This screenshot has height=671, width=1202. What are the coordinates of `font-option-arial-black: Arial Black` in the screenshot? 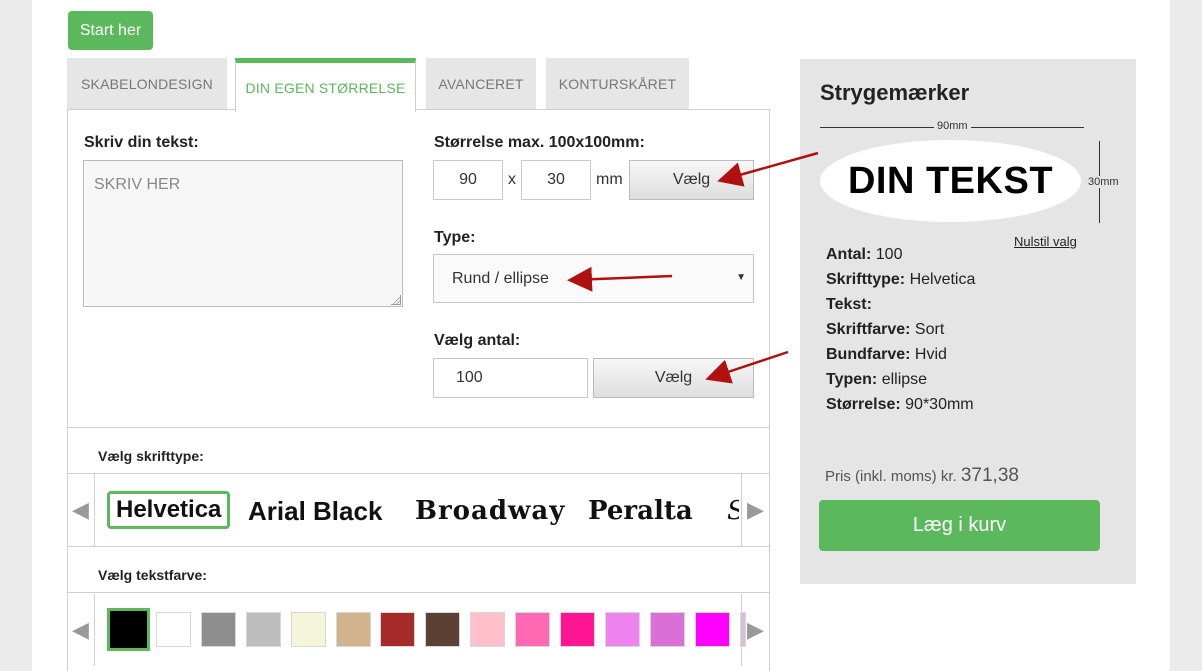 It's located at (315, 511).